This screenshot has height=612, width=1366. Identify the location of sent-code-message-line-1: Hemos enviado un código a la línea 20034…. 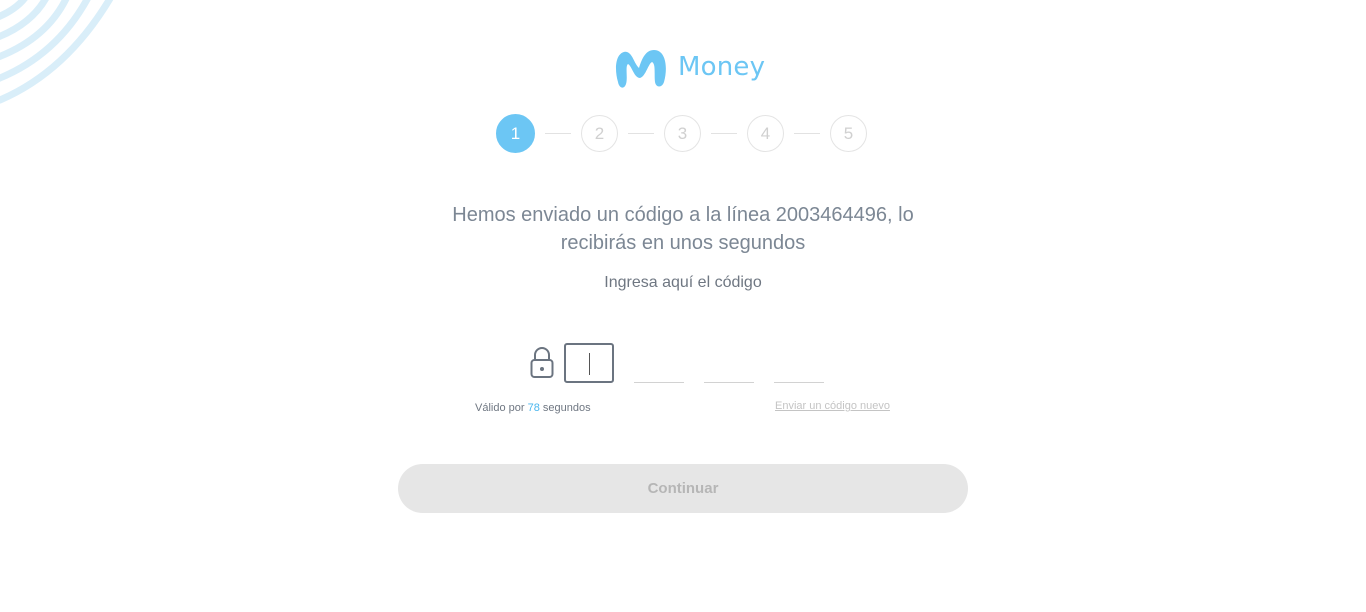
(683, 215).